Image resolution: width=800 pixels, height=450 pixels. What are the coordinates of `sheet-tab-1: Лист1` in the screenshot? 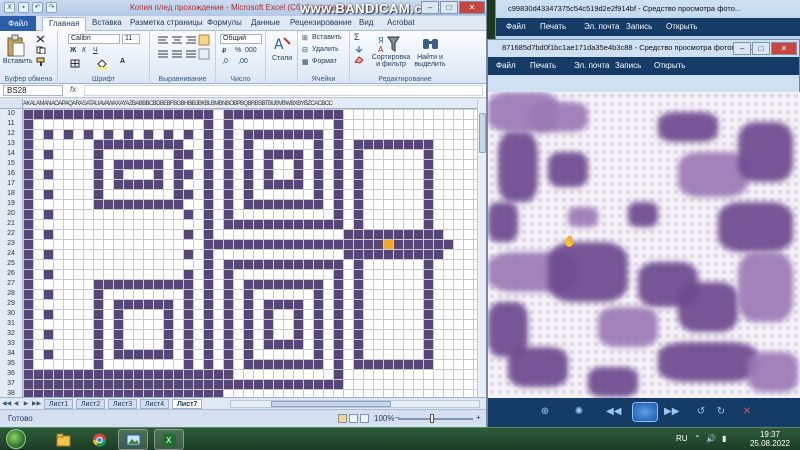 It's located at (59, 404).